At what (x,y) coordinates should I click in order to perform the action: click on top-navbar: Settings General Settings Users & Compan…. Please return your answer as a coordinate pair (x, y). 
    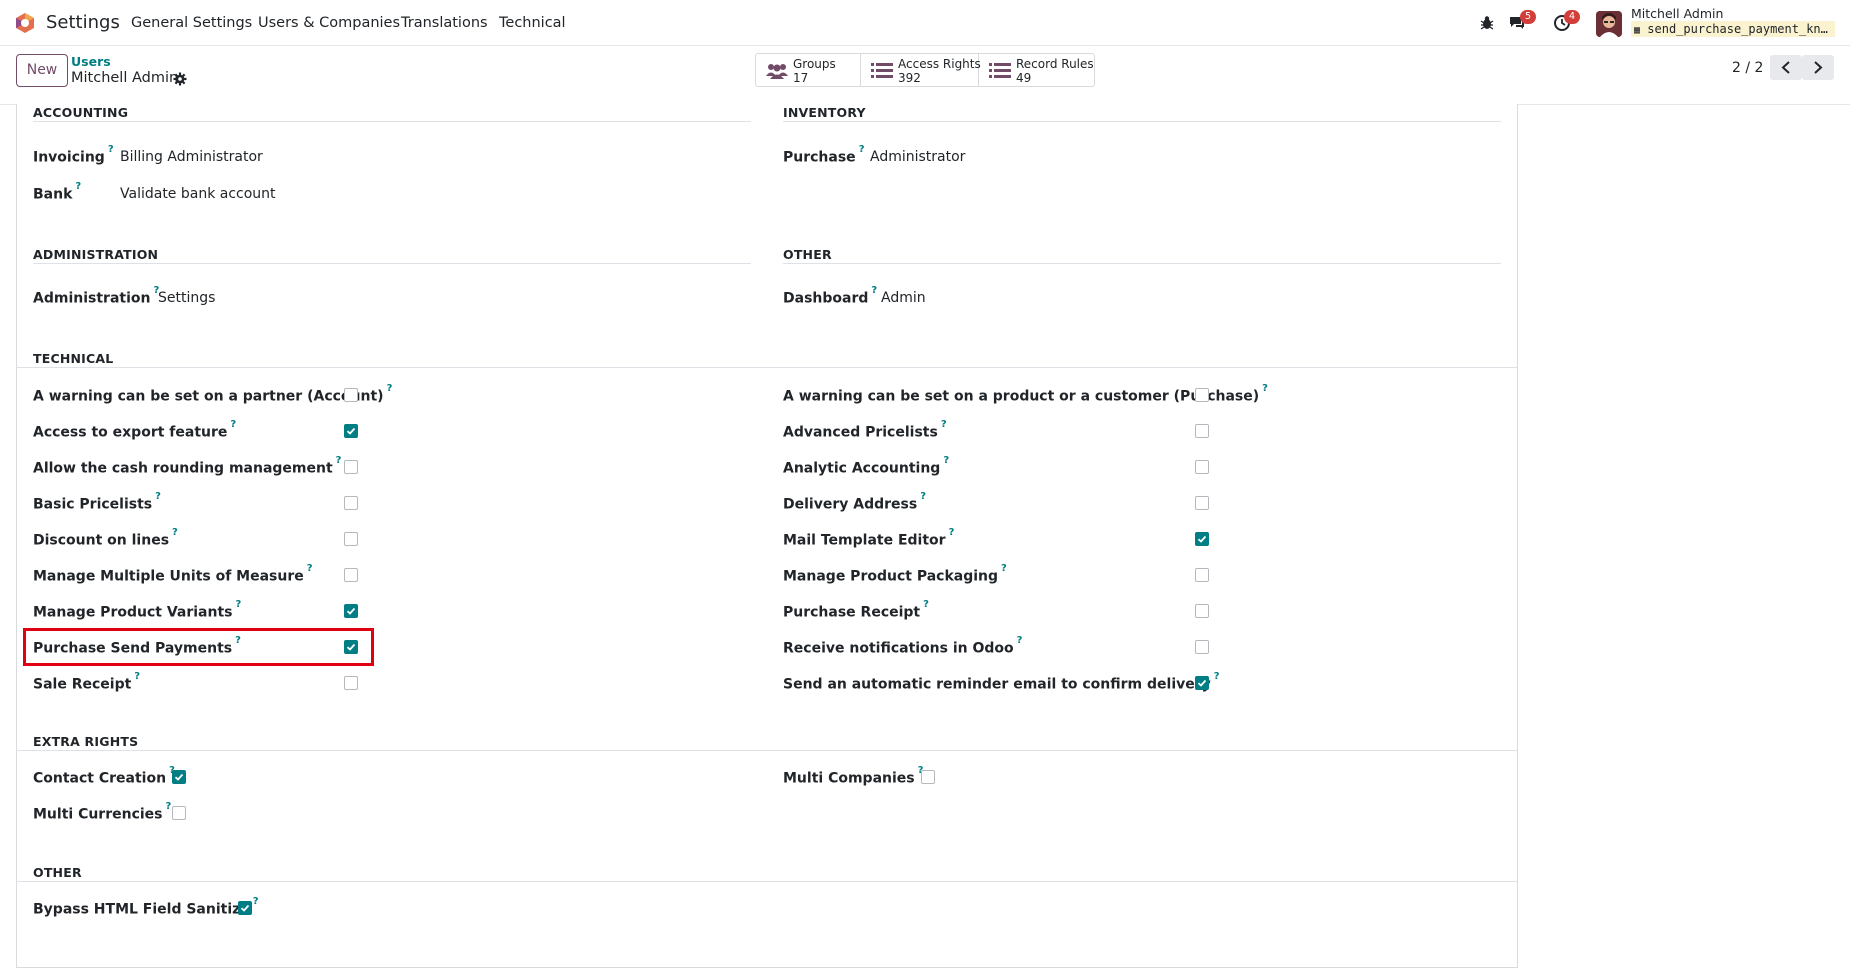
    Looking at the image, I should click on (925, 23).